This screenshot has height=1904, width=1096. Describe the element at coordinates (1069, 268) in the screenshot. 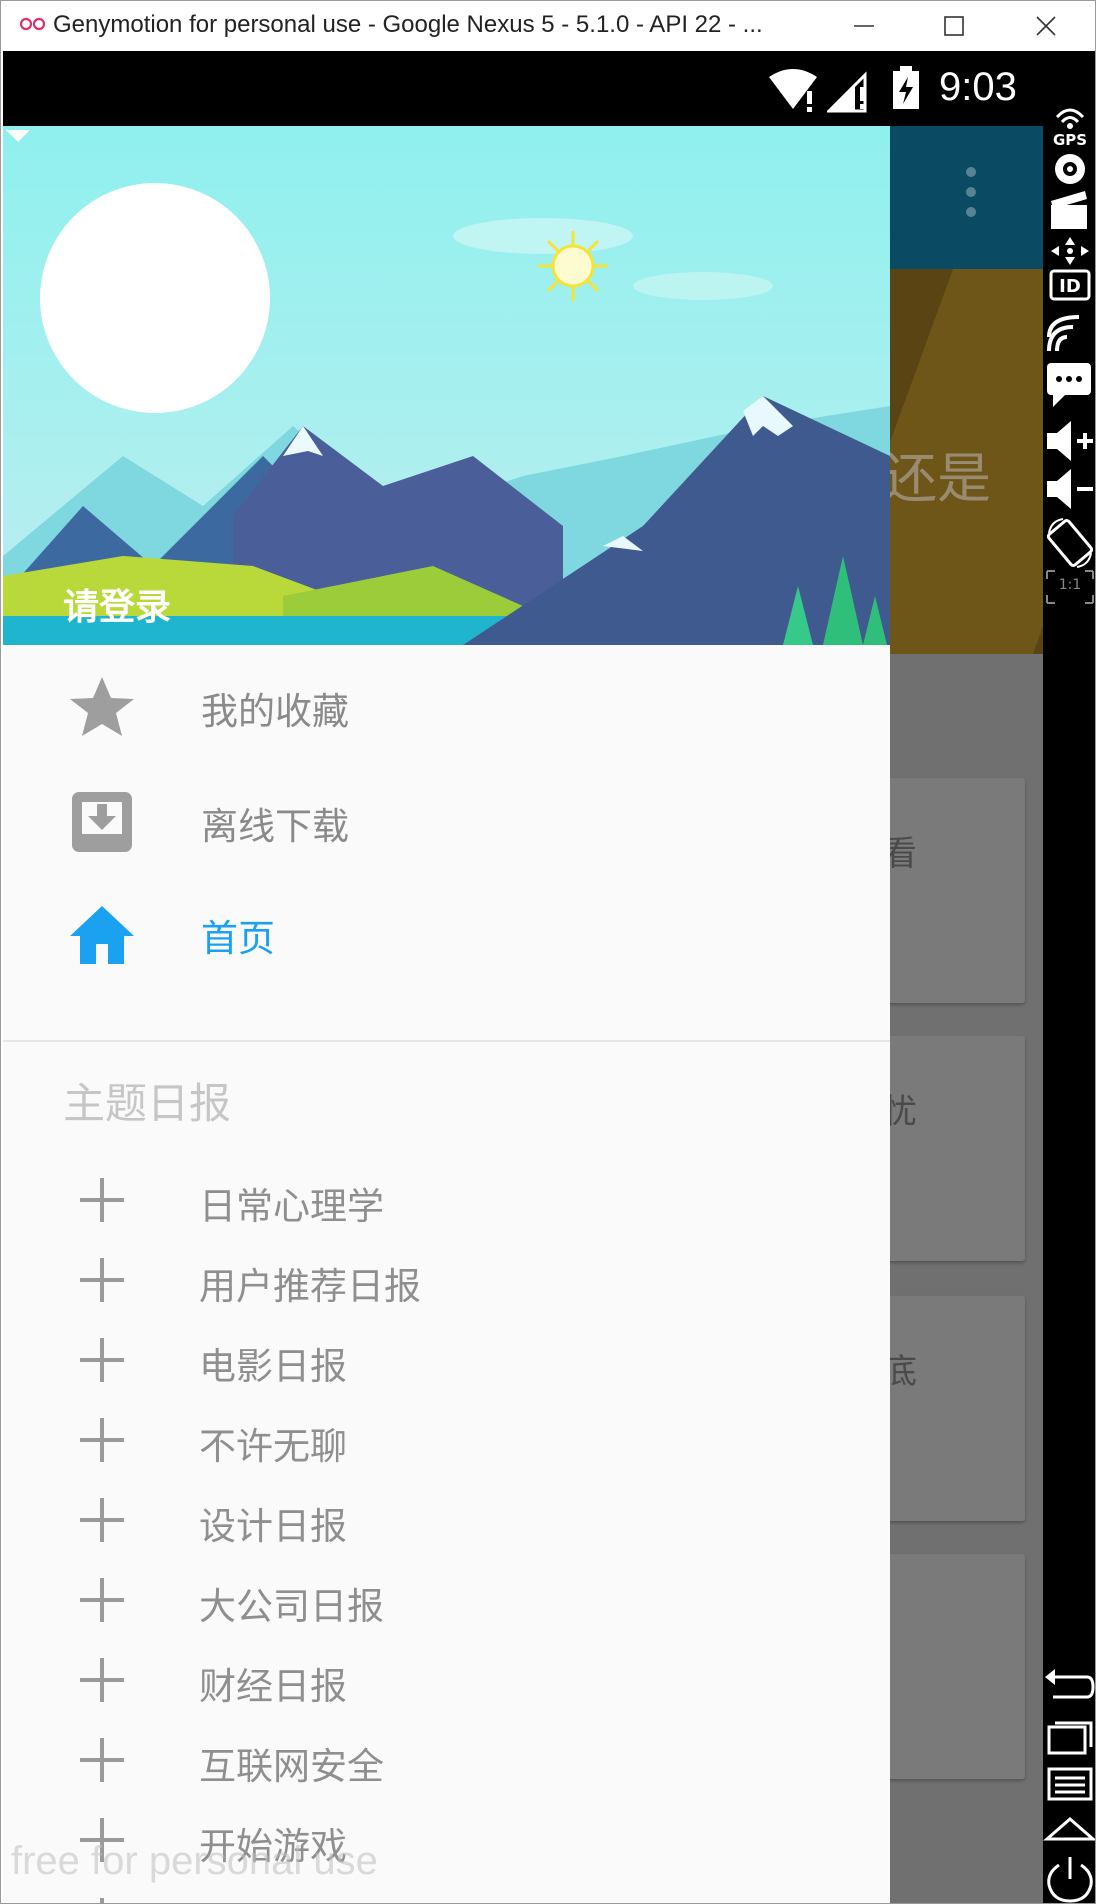

I see `dpad-icon: ID` at that location.